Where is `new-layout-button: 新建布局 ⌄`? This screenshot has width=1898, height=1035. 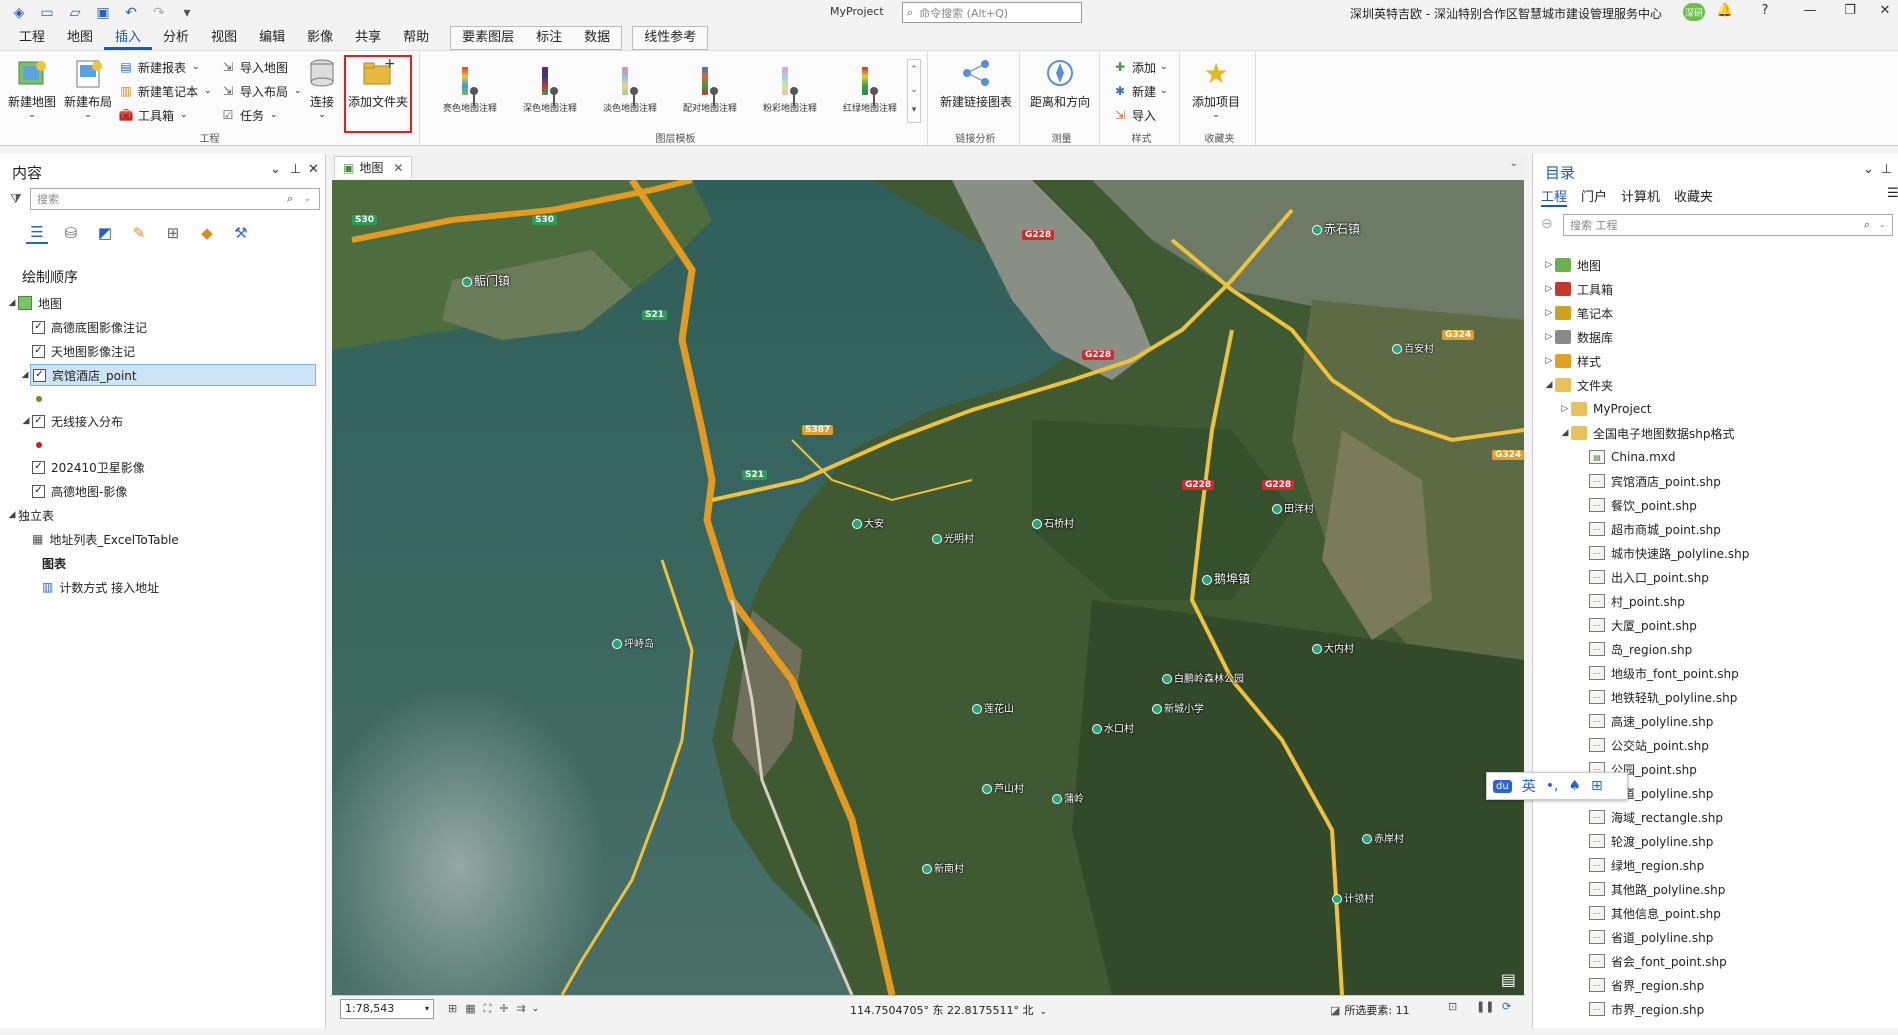 new-layout-button: 新建布局 ⌄ is located at coordinates (88, 88).